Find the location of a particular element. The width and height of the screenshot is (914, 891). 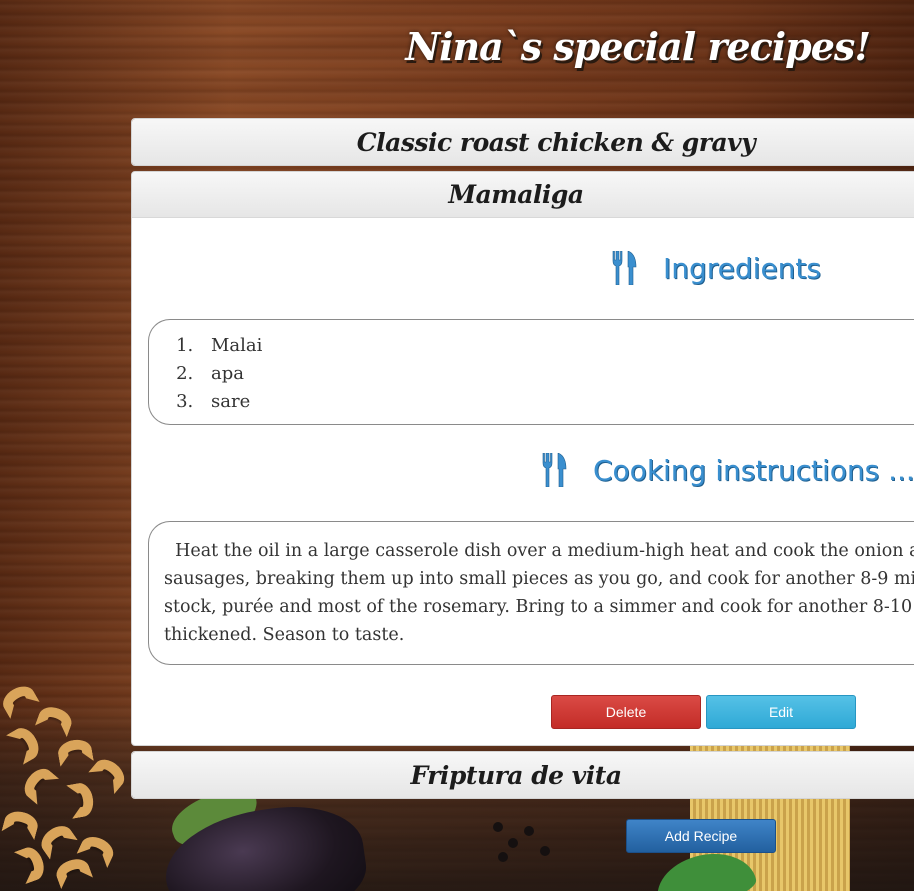

list-item: sare is located at coordinates (556, 402).